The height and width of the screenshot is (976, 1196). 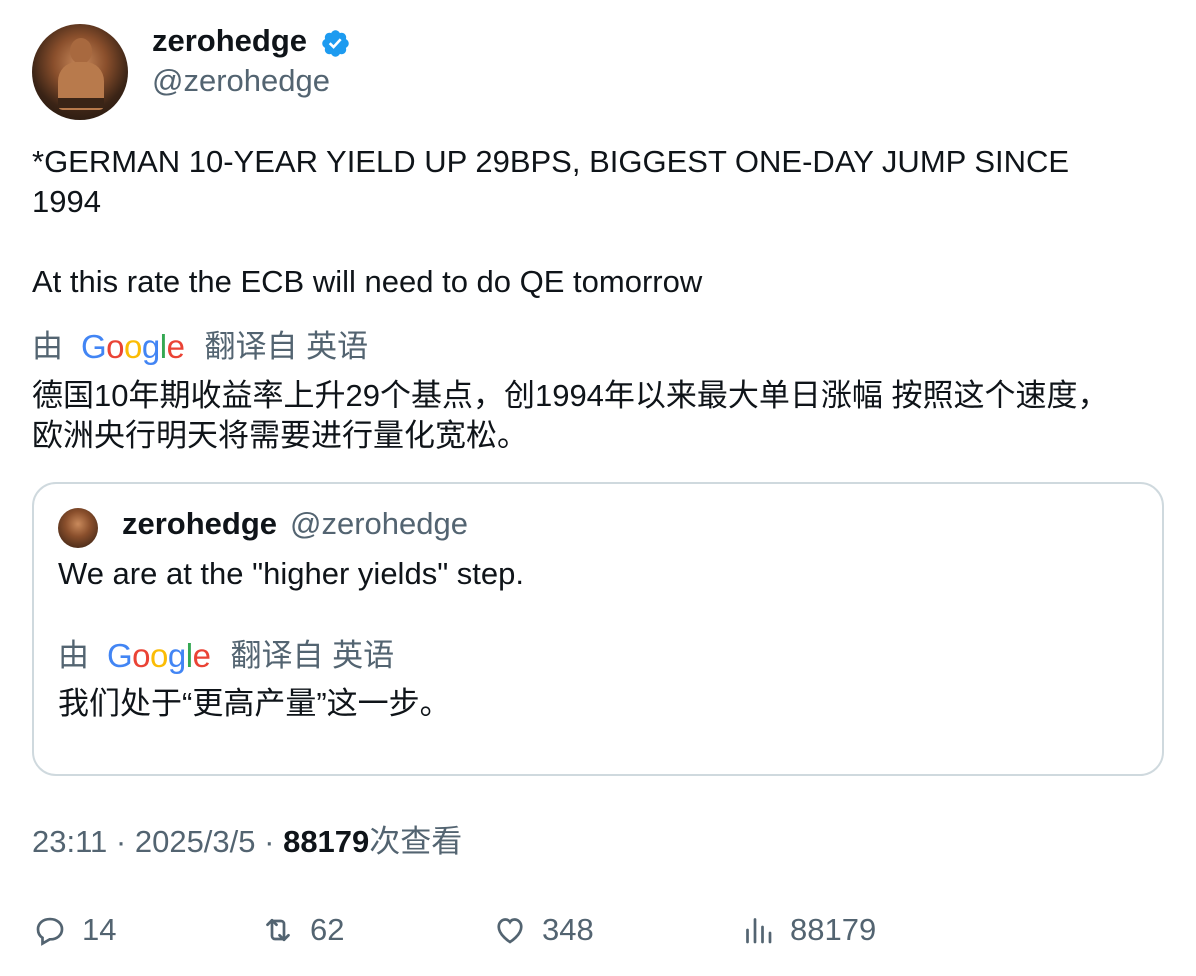 What do you see at coordinates (226, 656) in the screenshot?
I see `quoted-translate-bar: 由 Google 翻译自 英语` at bounding box center [226, 656].